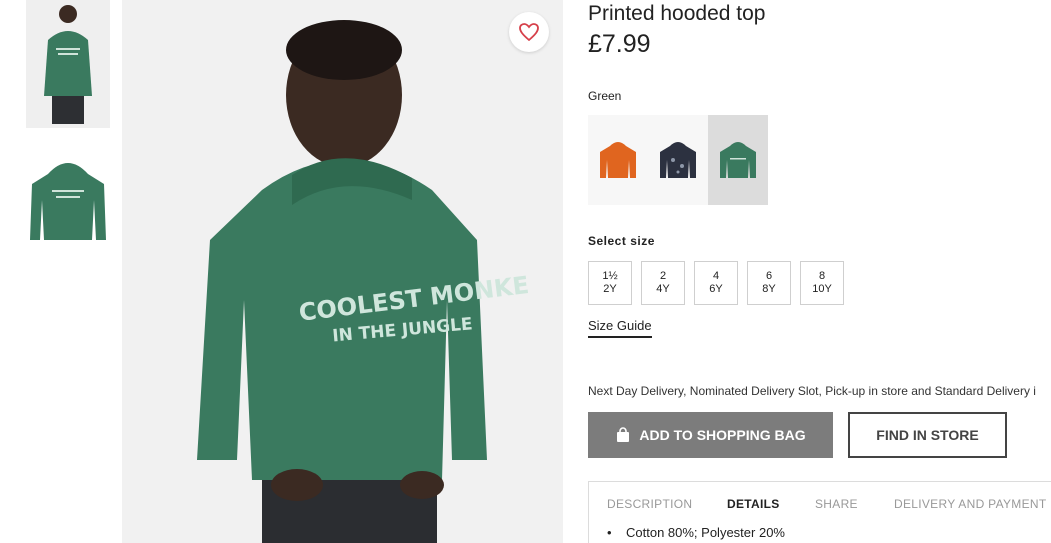 The width and height of the screenshot is (1051, 543). I want to click on favorite-button, so click(529, 32).